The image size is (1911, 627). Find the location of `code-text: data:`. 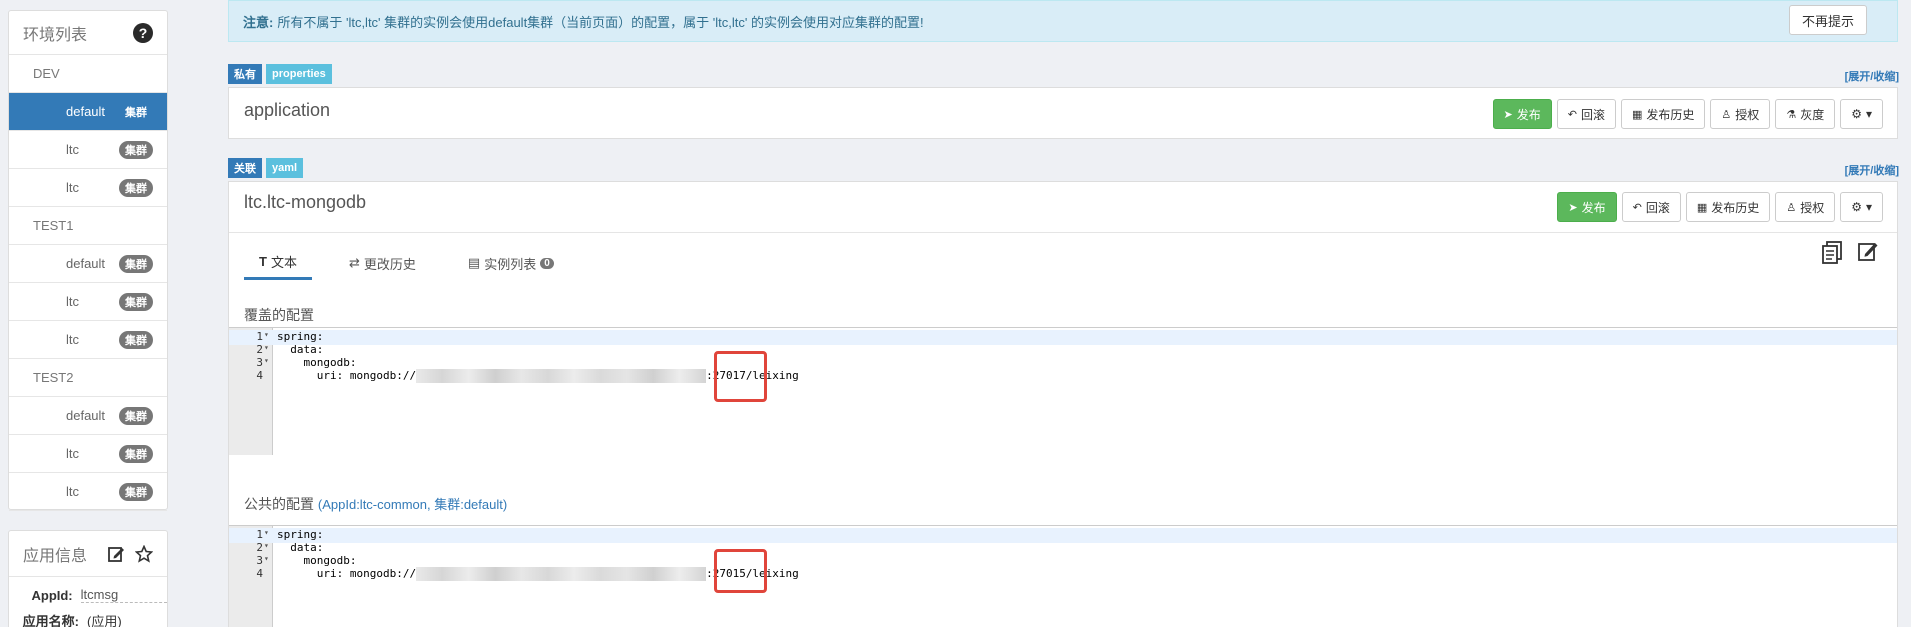

code-text: data: is located at coordinates (300, 349).